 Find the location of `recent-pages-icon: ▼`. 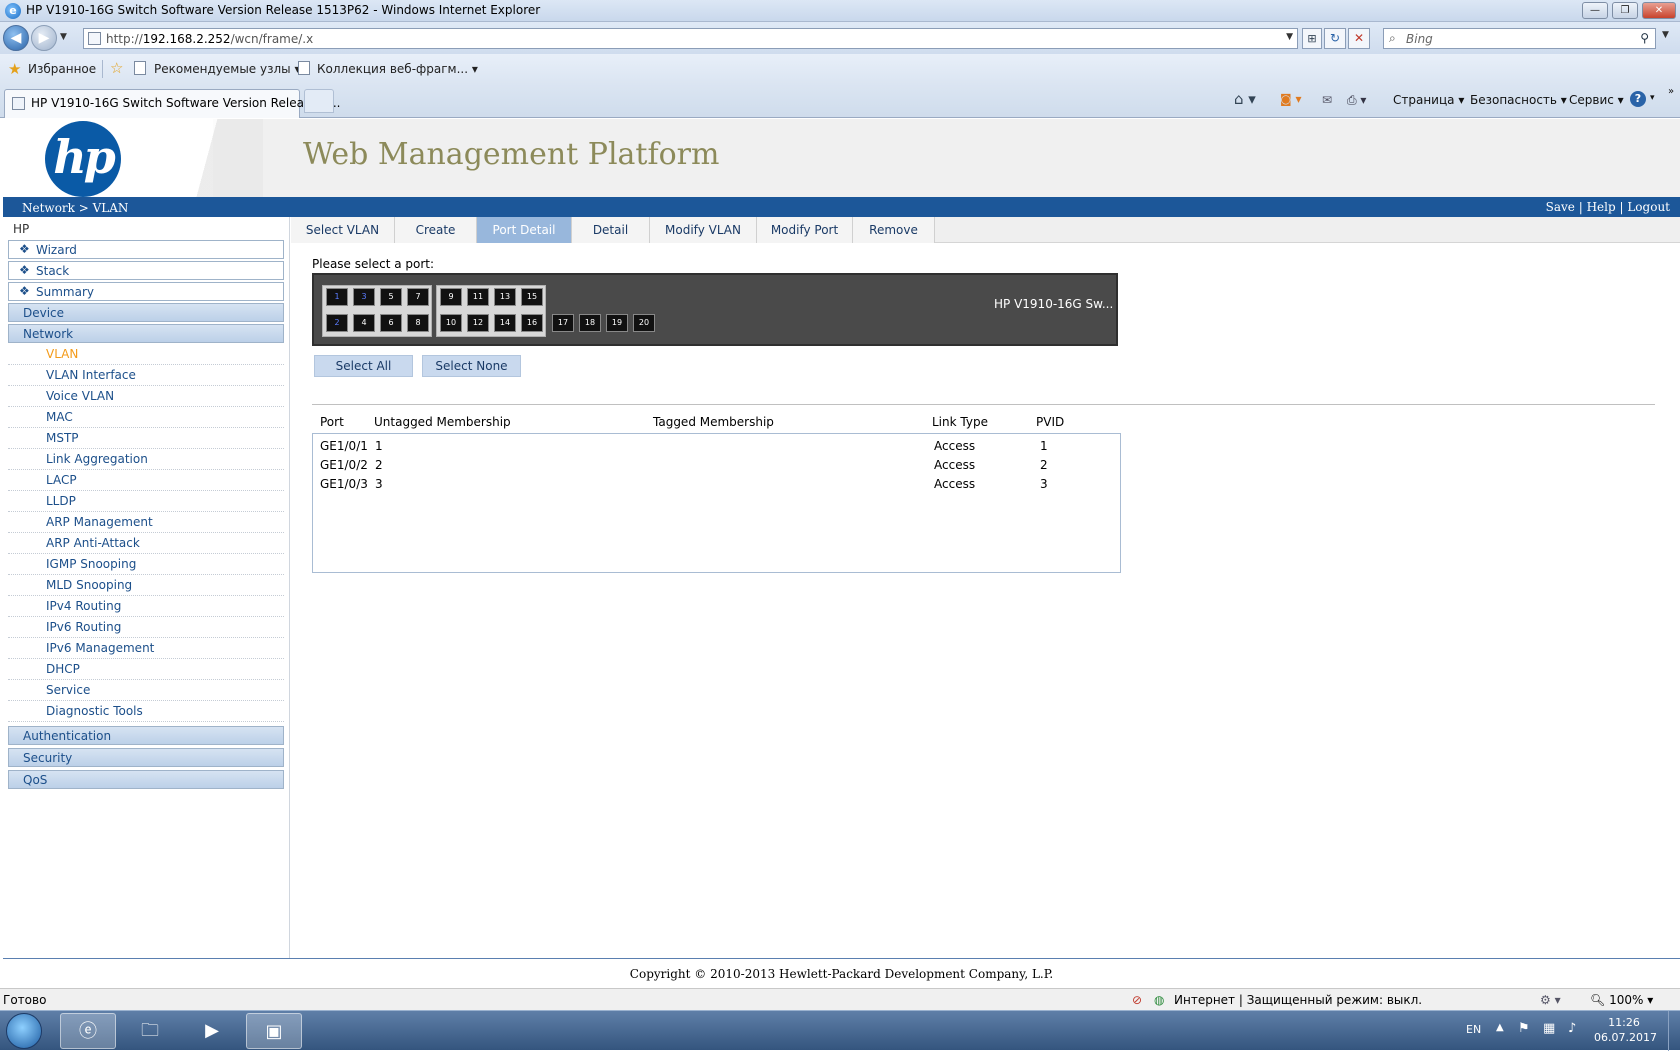

recent-pages-icon: ▼ is located at coordinates (63, 37).